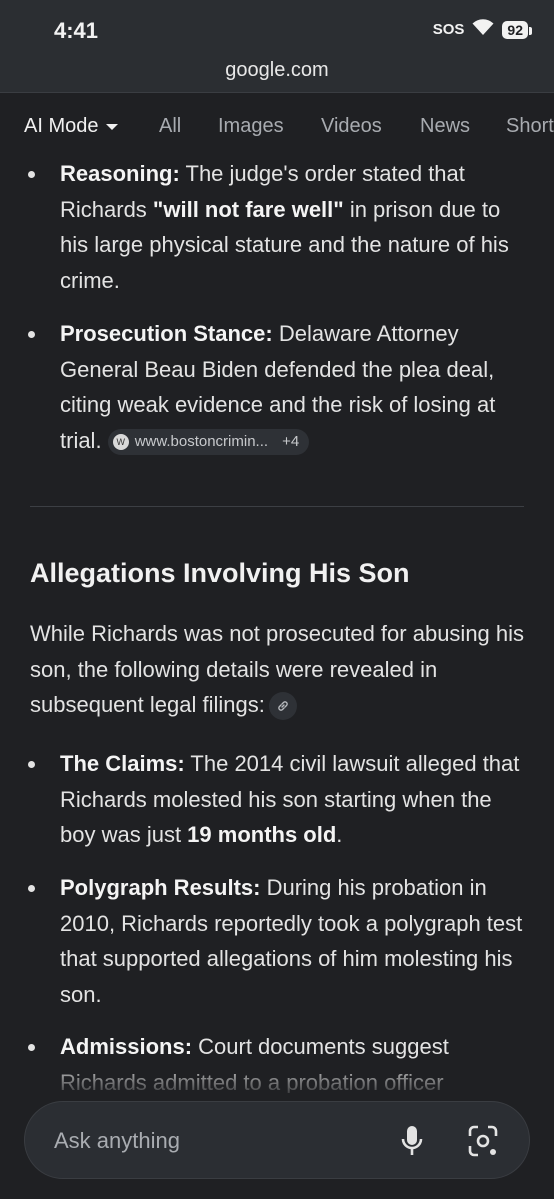 This screenshot has height=1199, width=554. What do you see at coordinates (117, 1140) in the screenshot?
I see `ask-placeholder: Ask anything` at bounding box center [117, 1140].